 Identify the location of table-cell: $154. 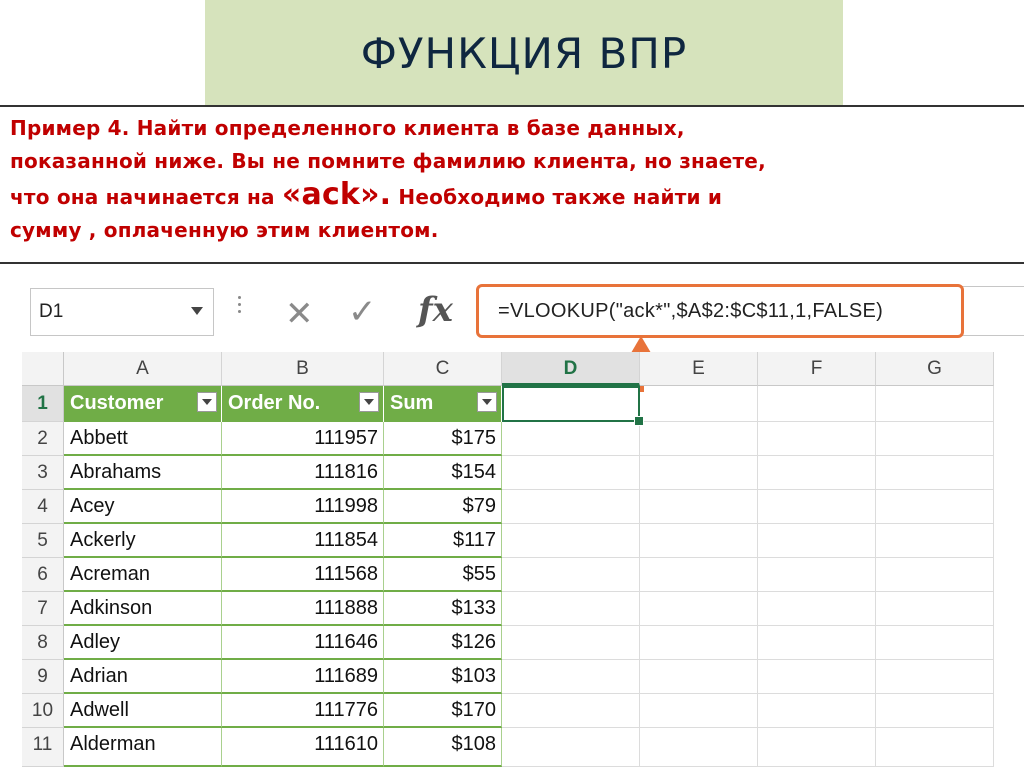
(443, 473).